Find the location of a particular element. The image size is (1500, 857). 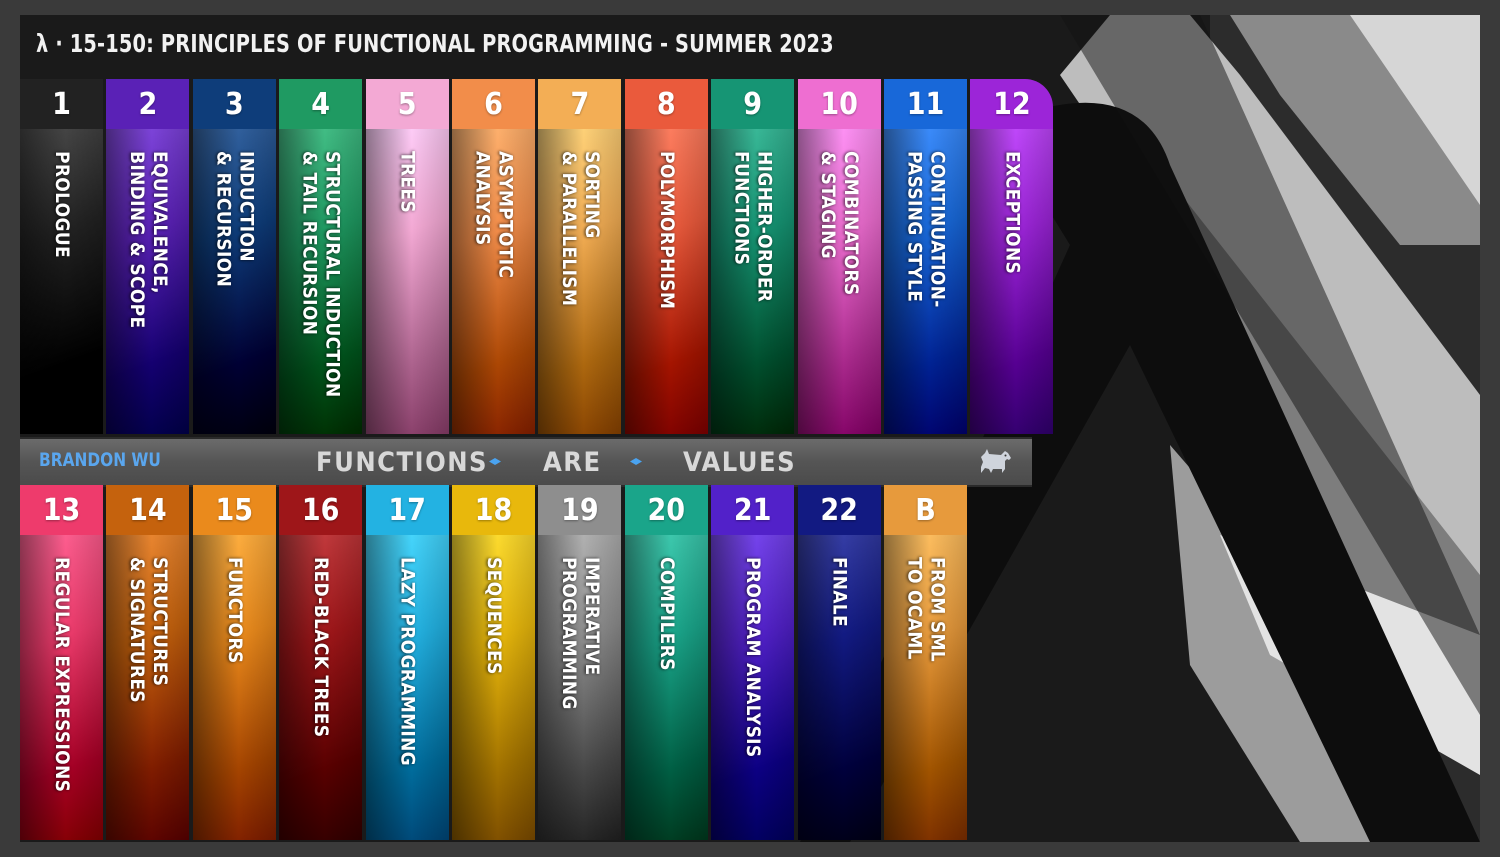

lecture-card: 13 REGULAR EXPRESSIONS is located at coordinates (61, 662).